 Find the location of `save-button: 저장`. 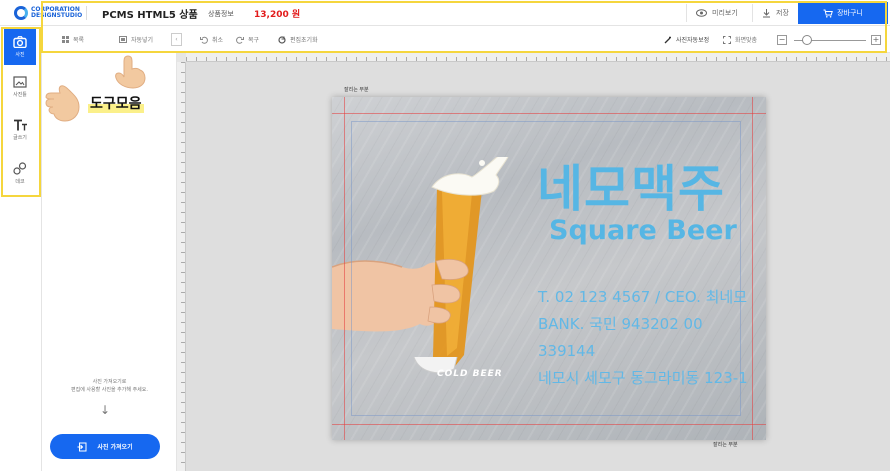

save-button: 저장 is located at coordinates (775, 13).